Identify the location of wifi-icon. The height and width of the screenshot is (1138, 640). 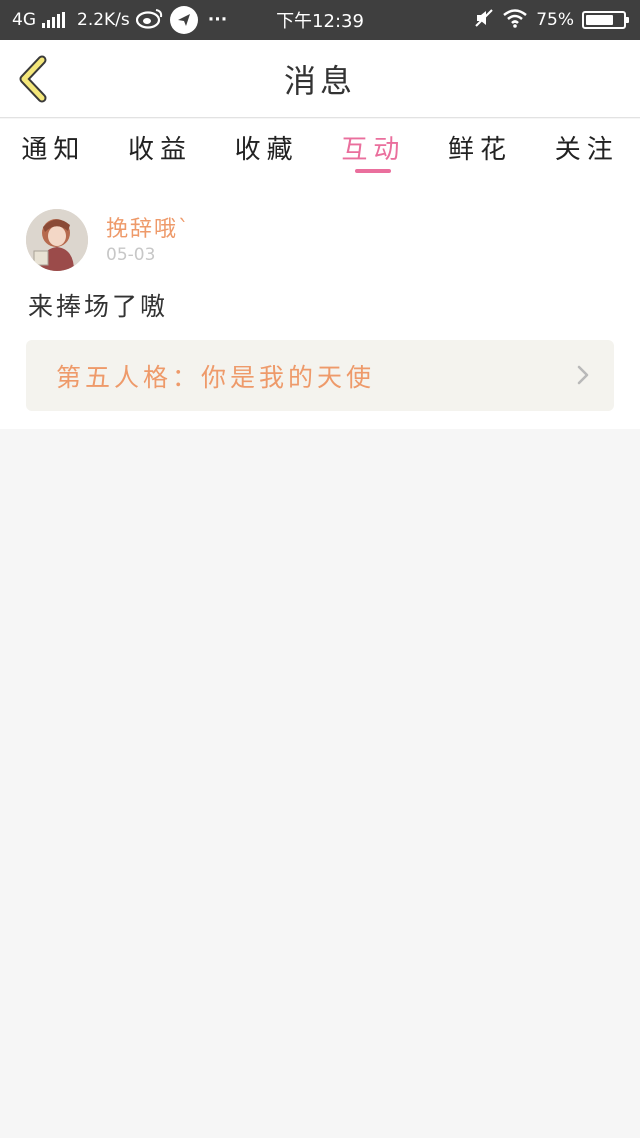
(515, 20).